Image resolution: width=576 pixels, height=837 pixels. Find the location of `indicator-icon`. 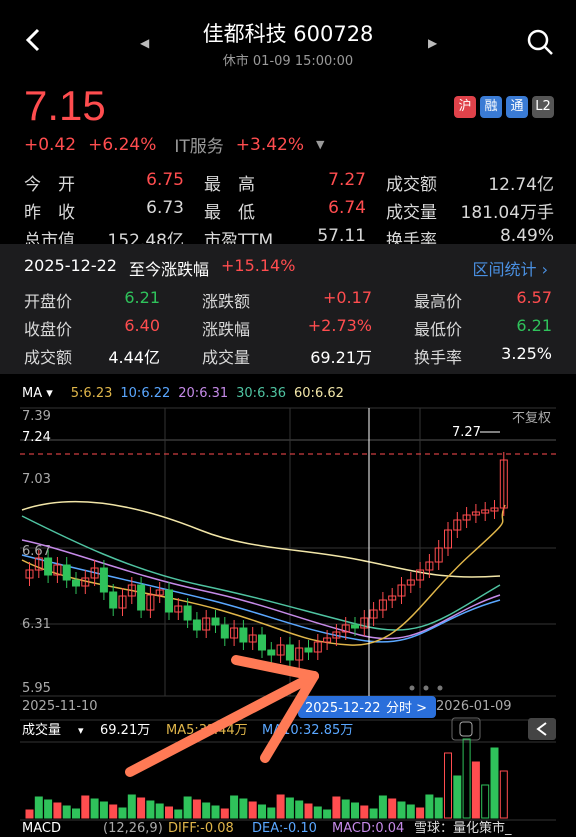

indicator-icon is located at coordinates (466, 729).